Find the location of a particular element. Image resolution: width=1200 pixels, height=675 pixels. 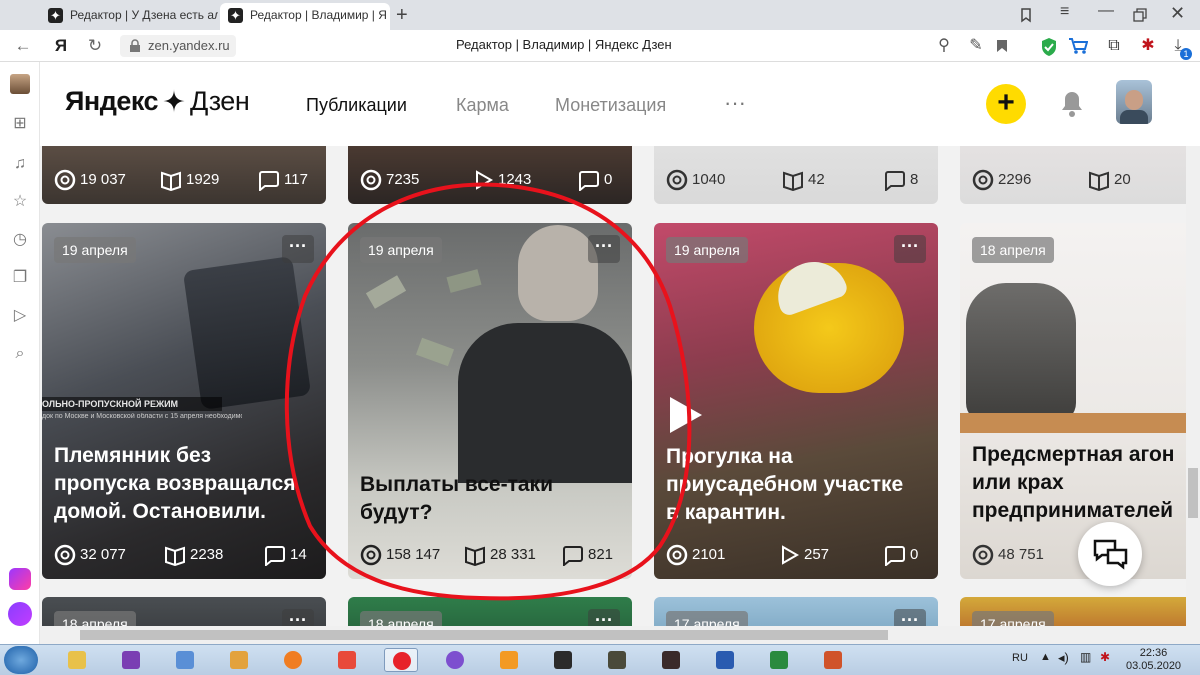

vertical-scrollbar is located at coordinates (1193, 386).